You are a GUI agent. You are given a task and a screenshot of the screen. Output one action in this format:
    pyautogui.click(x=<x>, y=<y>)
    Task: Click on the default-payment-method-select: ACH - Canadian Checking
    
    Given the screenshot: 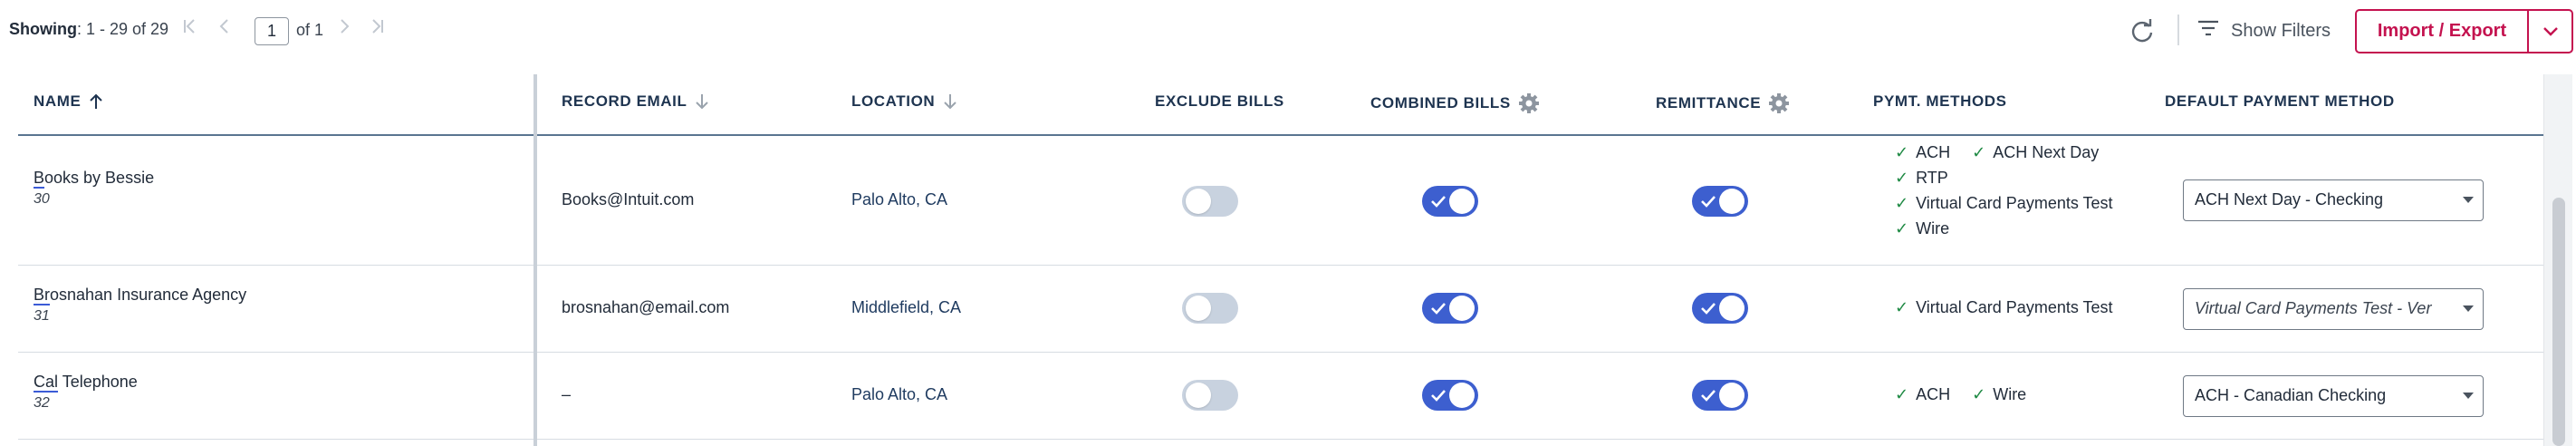 What is the action you would take?
    pyautogui.click(x=2333, y=396)
    